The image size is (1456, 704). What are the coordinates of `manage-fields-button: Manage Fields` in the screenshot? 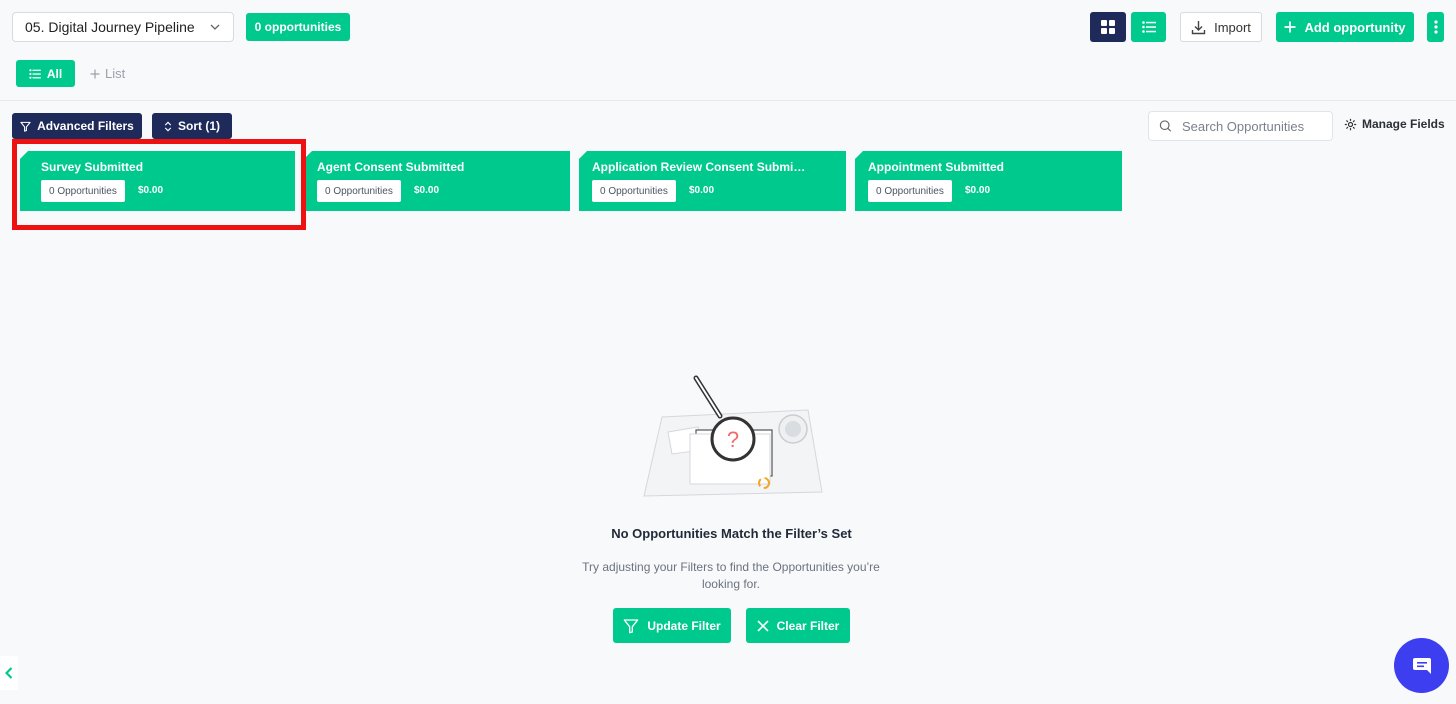 It's located at (1394, 124).